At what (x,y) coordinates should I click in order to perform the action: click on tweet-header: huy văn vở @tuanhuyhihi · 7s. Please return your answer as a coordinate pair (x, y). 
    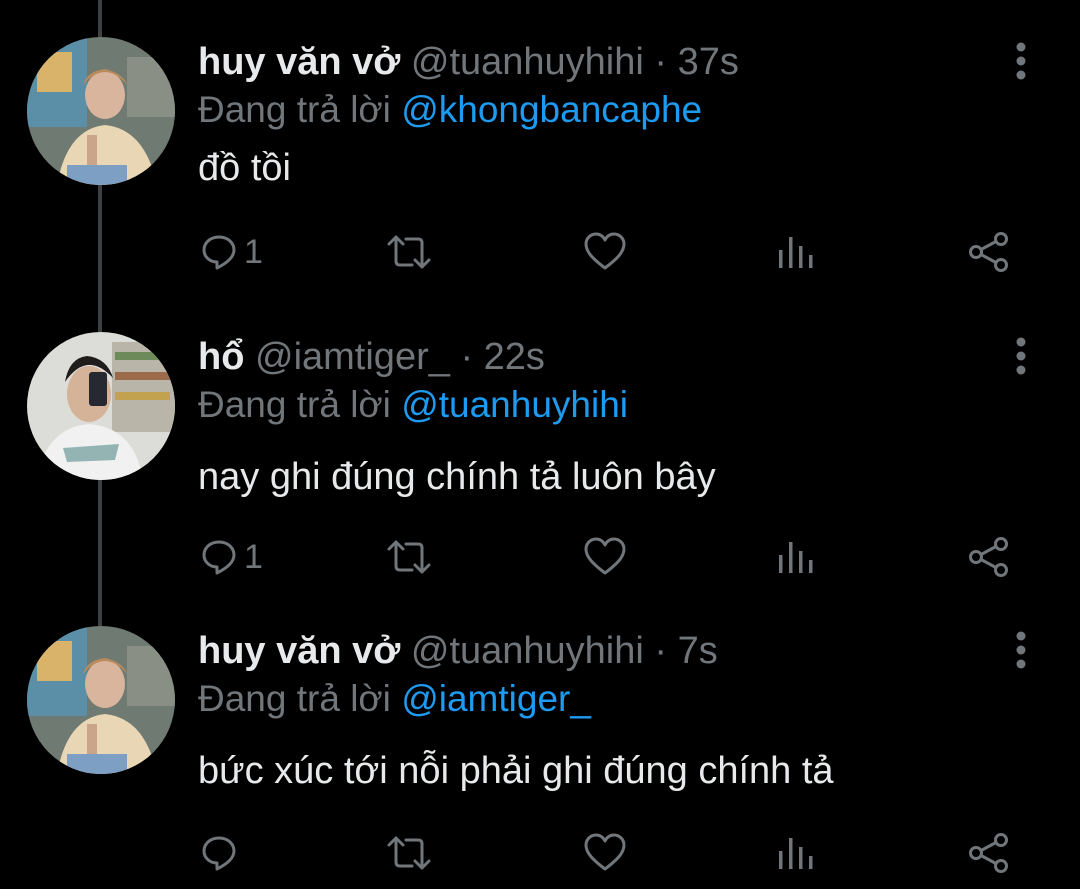
    Looking at the image, I should click on (458, 651).